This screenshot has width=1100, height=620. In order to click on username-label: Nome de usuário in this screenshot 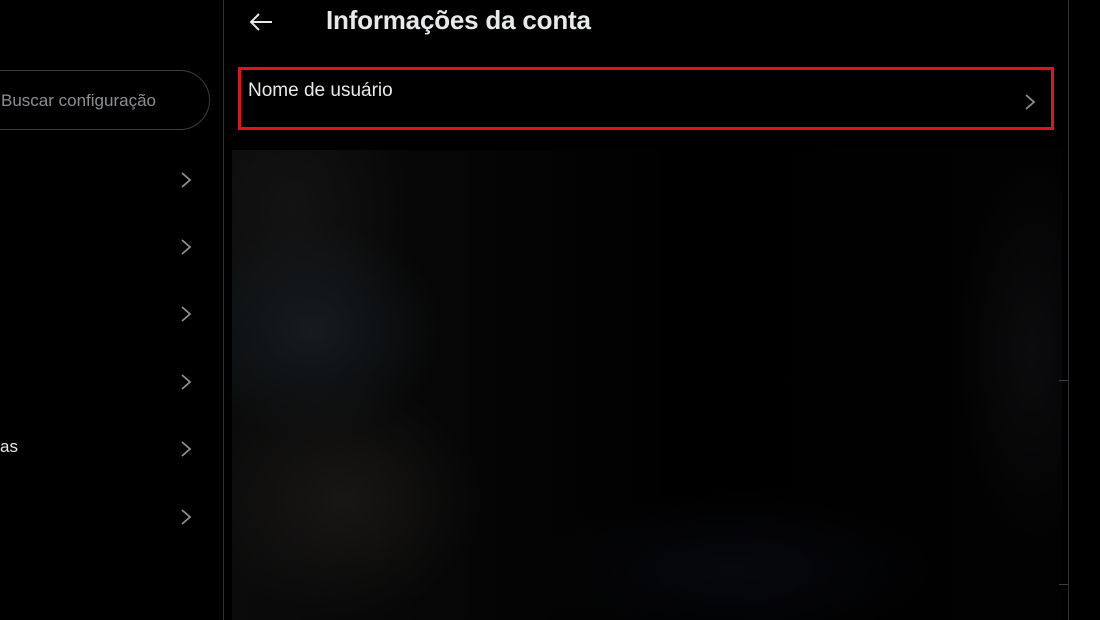, I will do `click(320, 90)`.